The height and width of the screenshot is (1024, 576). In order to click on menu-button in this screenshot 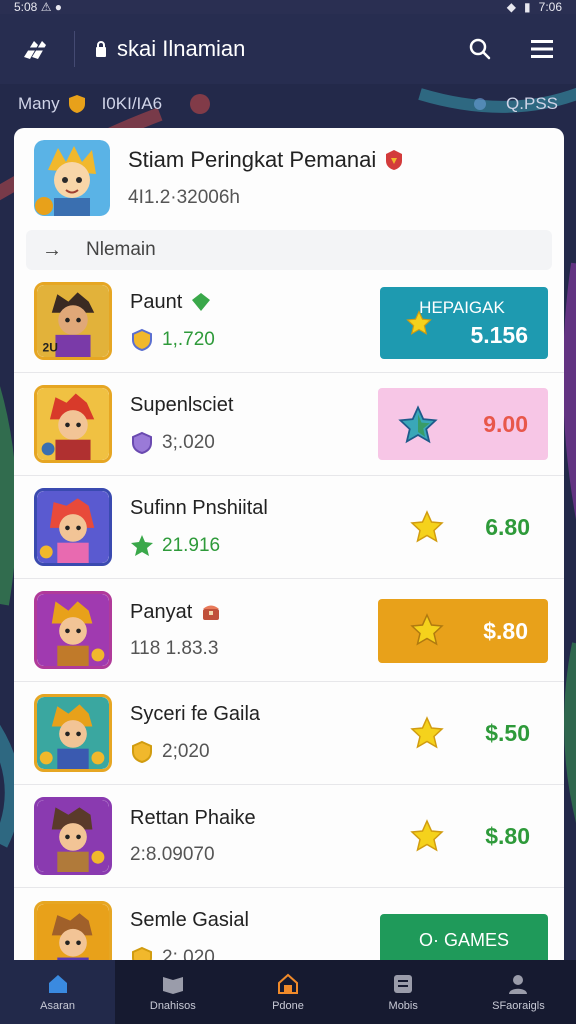, I will do `click(542, 49)`.